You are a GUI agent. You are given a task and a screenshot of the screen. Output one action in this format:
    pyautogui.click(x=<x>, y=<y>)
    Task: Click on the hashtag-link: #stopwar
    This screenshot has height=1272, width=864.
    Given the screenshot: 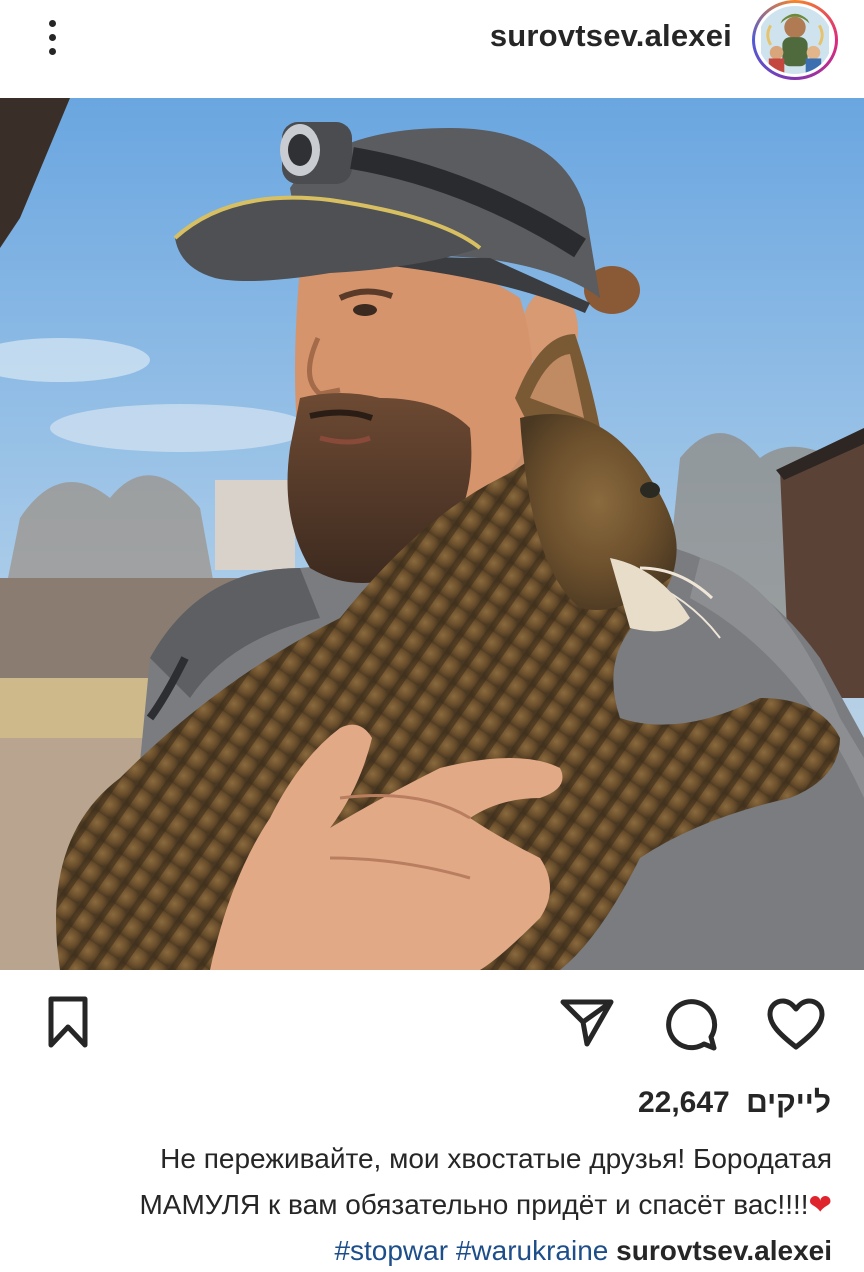 What is the action you would take?
    pyautogui.click(x=391, y=1250)
    